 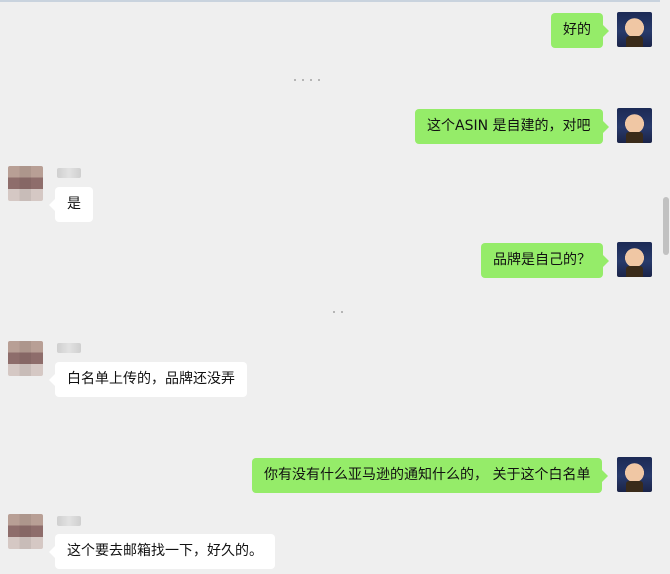 I want to click on my-message-bubble: 你有没有什么亚马逊的通知什么的， 关于这个白名单, so click(x=430, y=475).